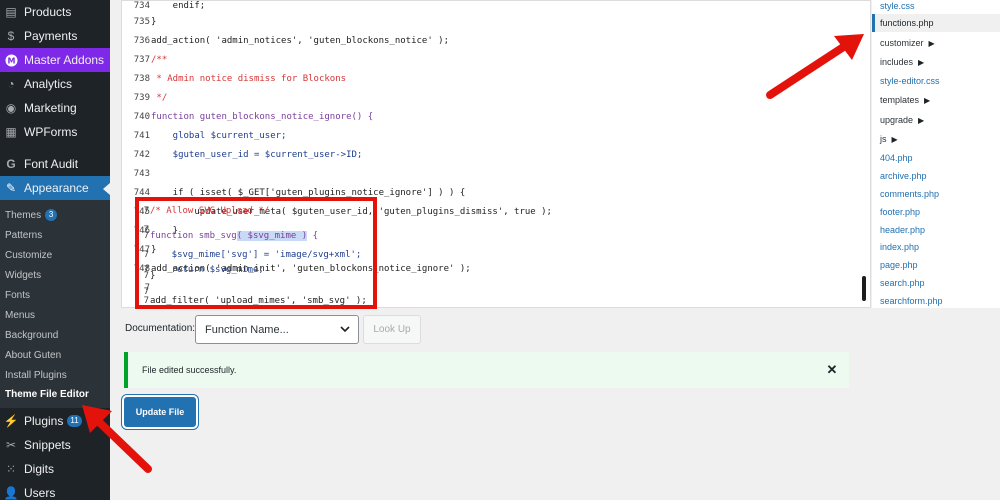 The height and width of the screenshot is (500, 1000). I want to click on font-audit-icon: G, so click(11, 164).